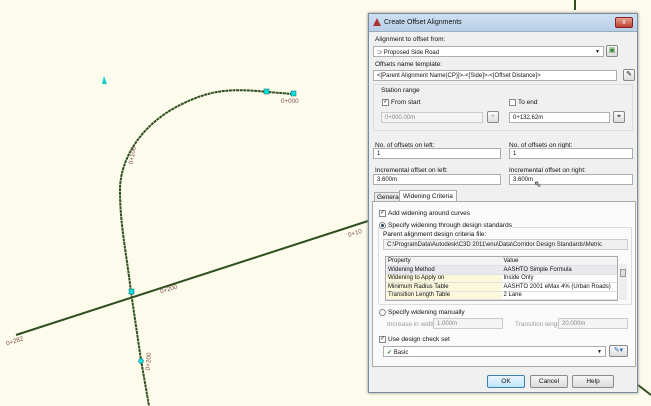 This screenshot has width=651, height=406. What do you see at coordinates (559, 270) in the screenshot?
I see `value-cell: AASHTO Simple Formula` at bounding box center [559, 270].